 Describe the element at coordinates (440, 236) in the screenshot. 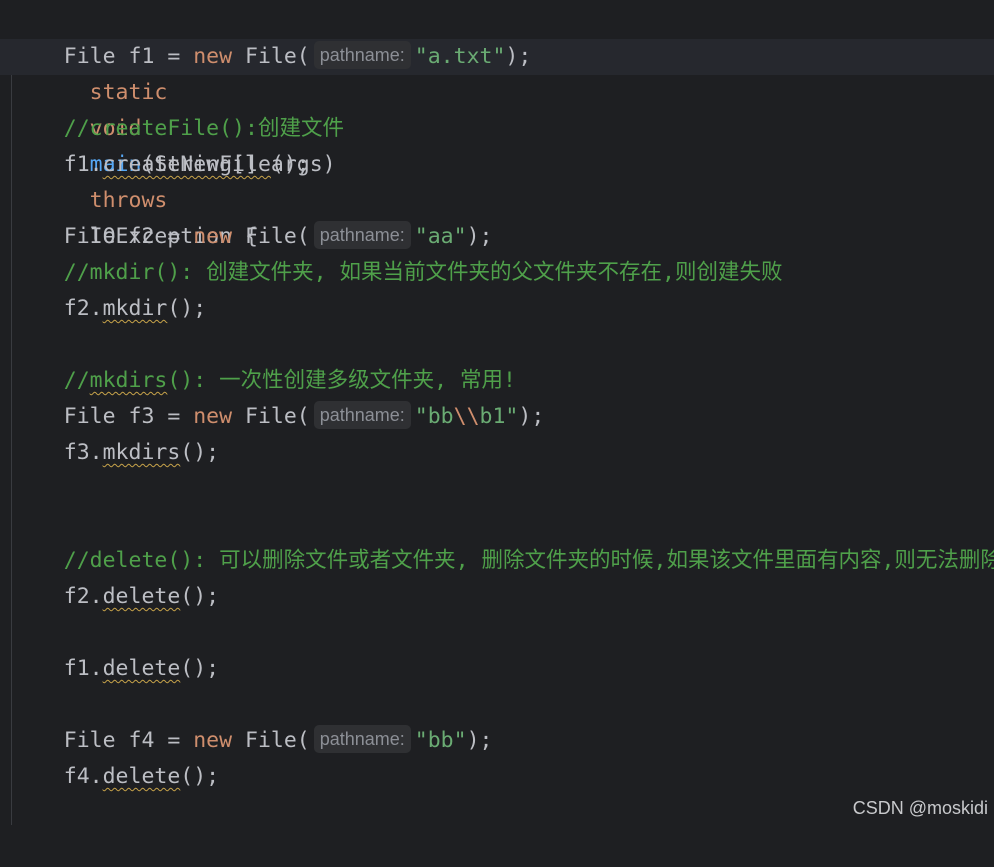

I see `string-literal: "aa"` at that location.